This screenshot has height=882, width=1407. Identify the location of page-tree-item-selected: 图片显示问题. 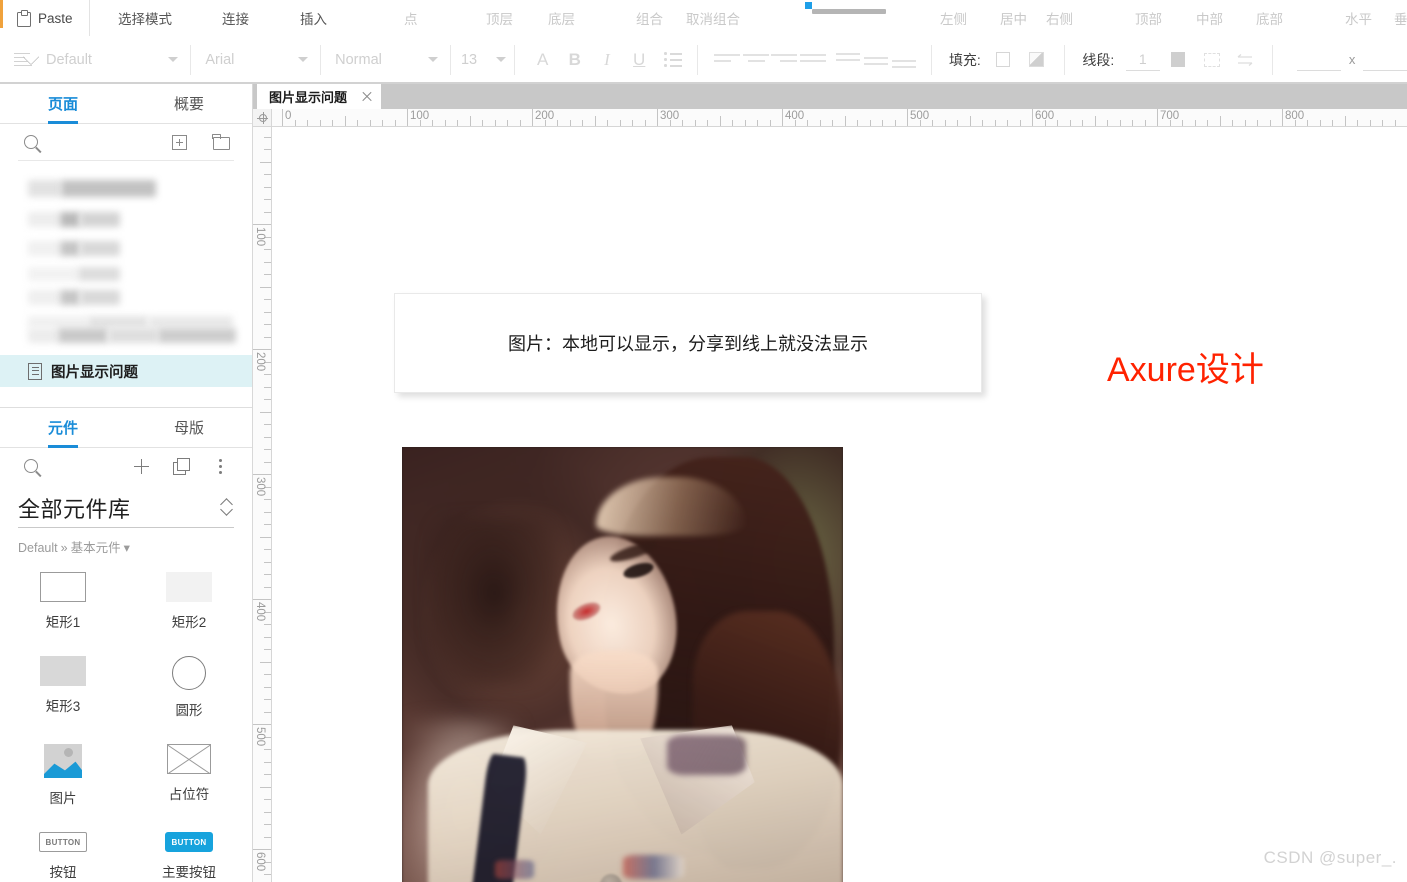
(126, 371).